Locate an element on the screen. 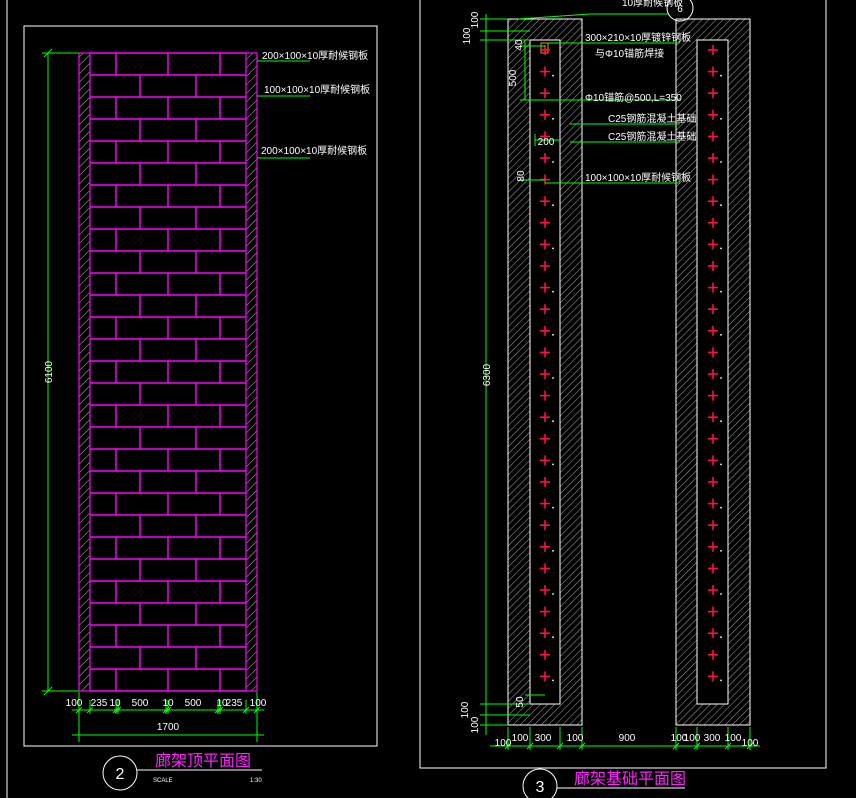 The height and width of the screenshot is (798, 856). roof-plan-bubble: 2 is located at coordinates (120, 774).